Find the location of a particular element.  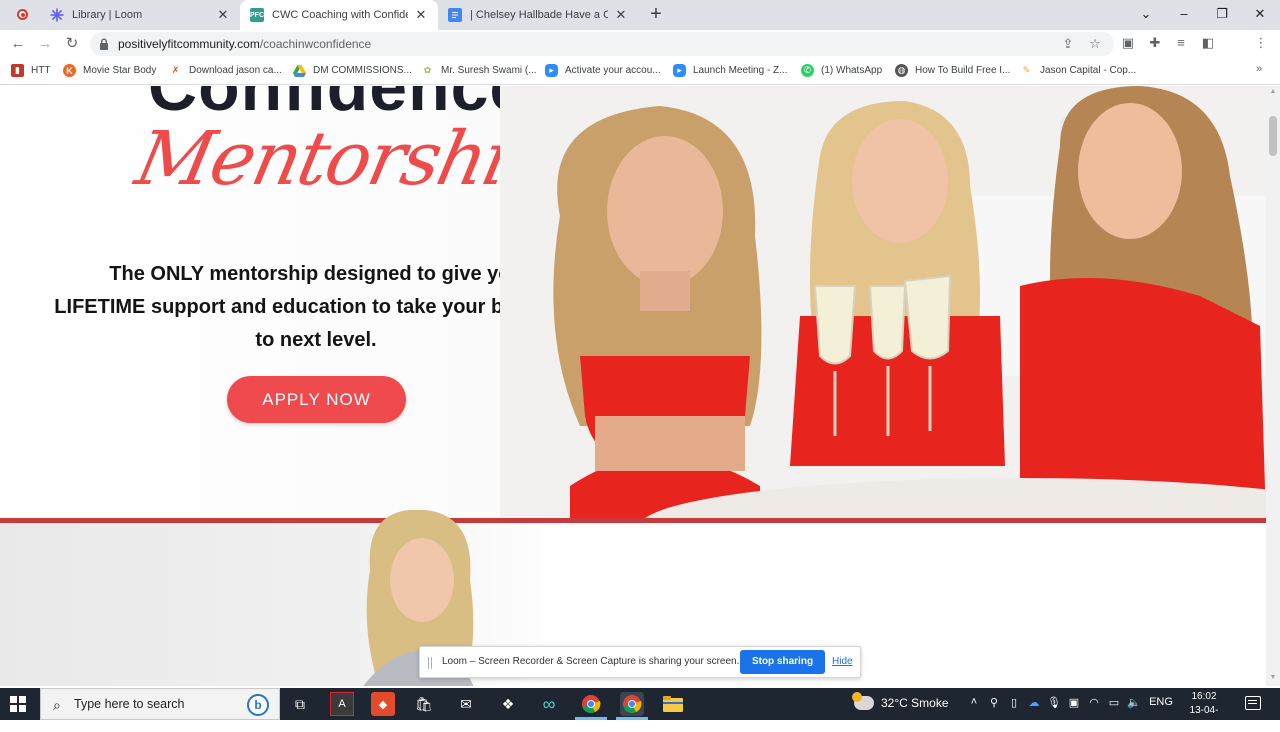

clock: 16:02 13-04-2023 is located at coordinates (1204, 711).